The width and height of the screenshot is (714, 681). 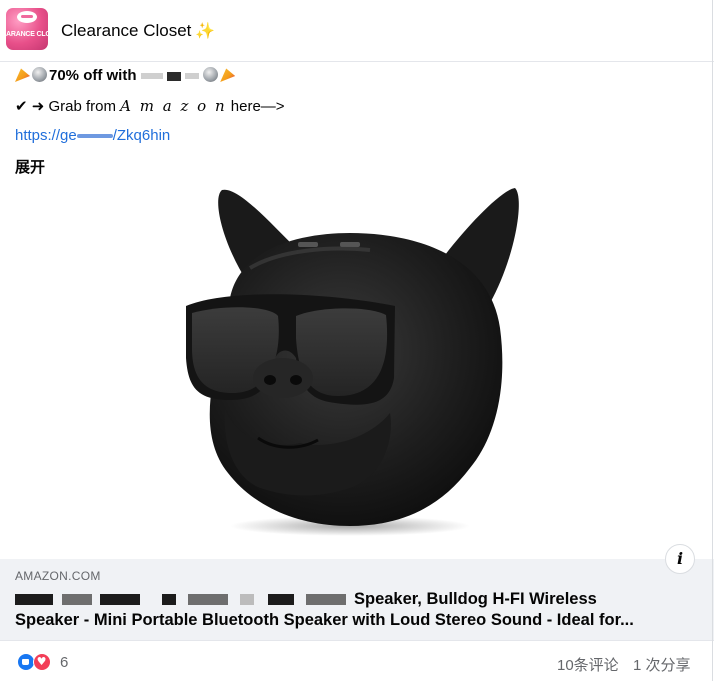 I want to click on grab-prefix: ✔ ➜ Grab from, so click(x=65, y=106).